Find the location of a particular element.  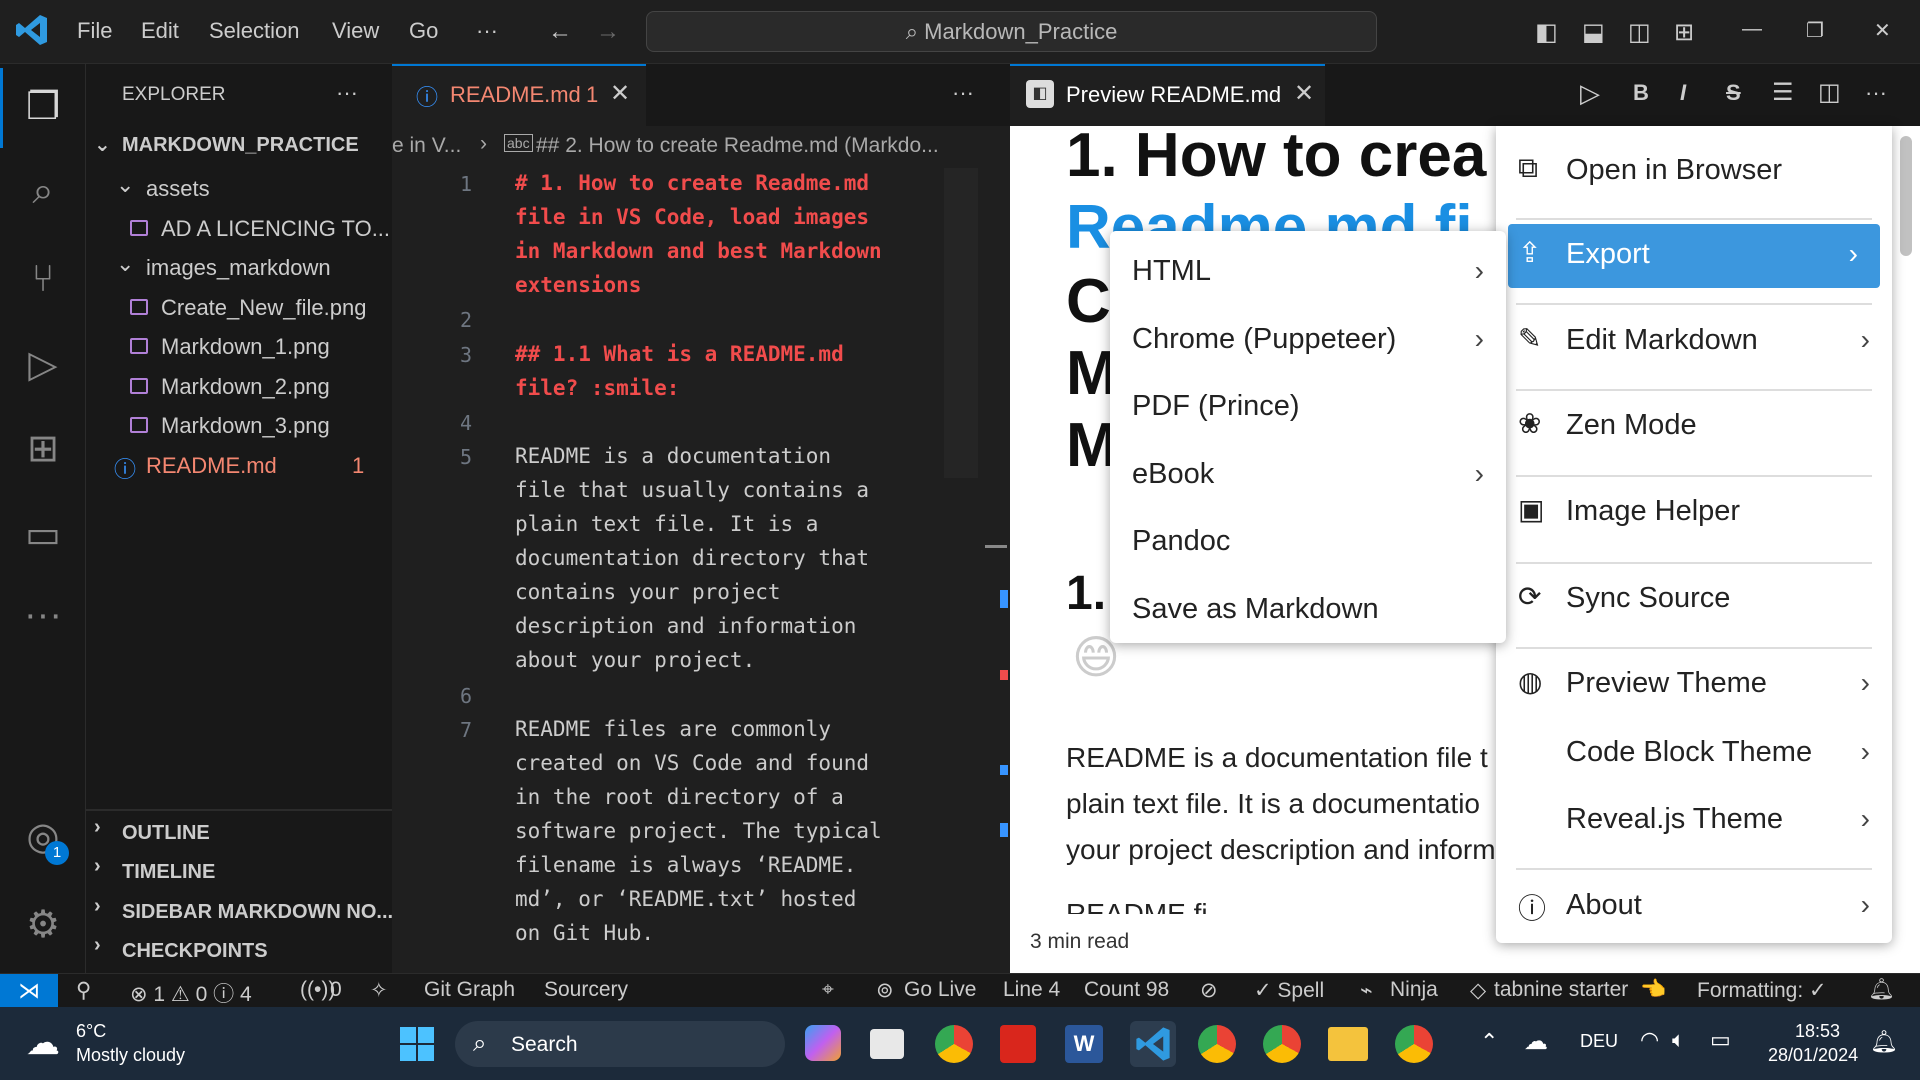

section-timeline: › TIMELINE is located at coordinates (239, 874).